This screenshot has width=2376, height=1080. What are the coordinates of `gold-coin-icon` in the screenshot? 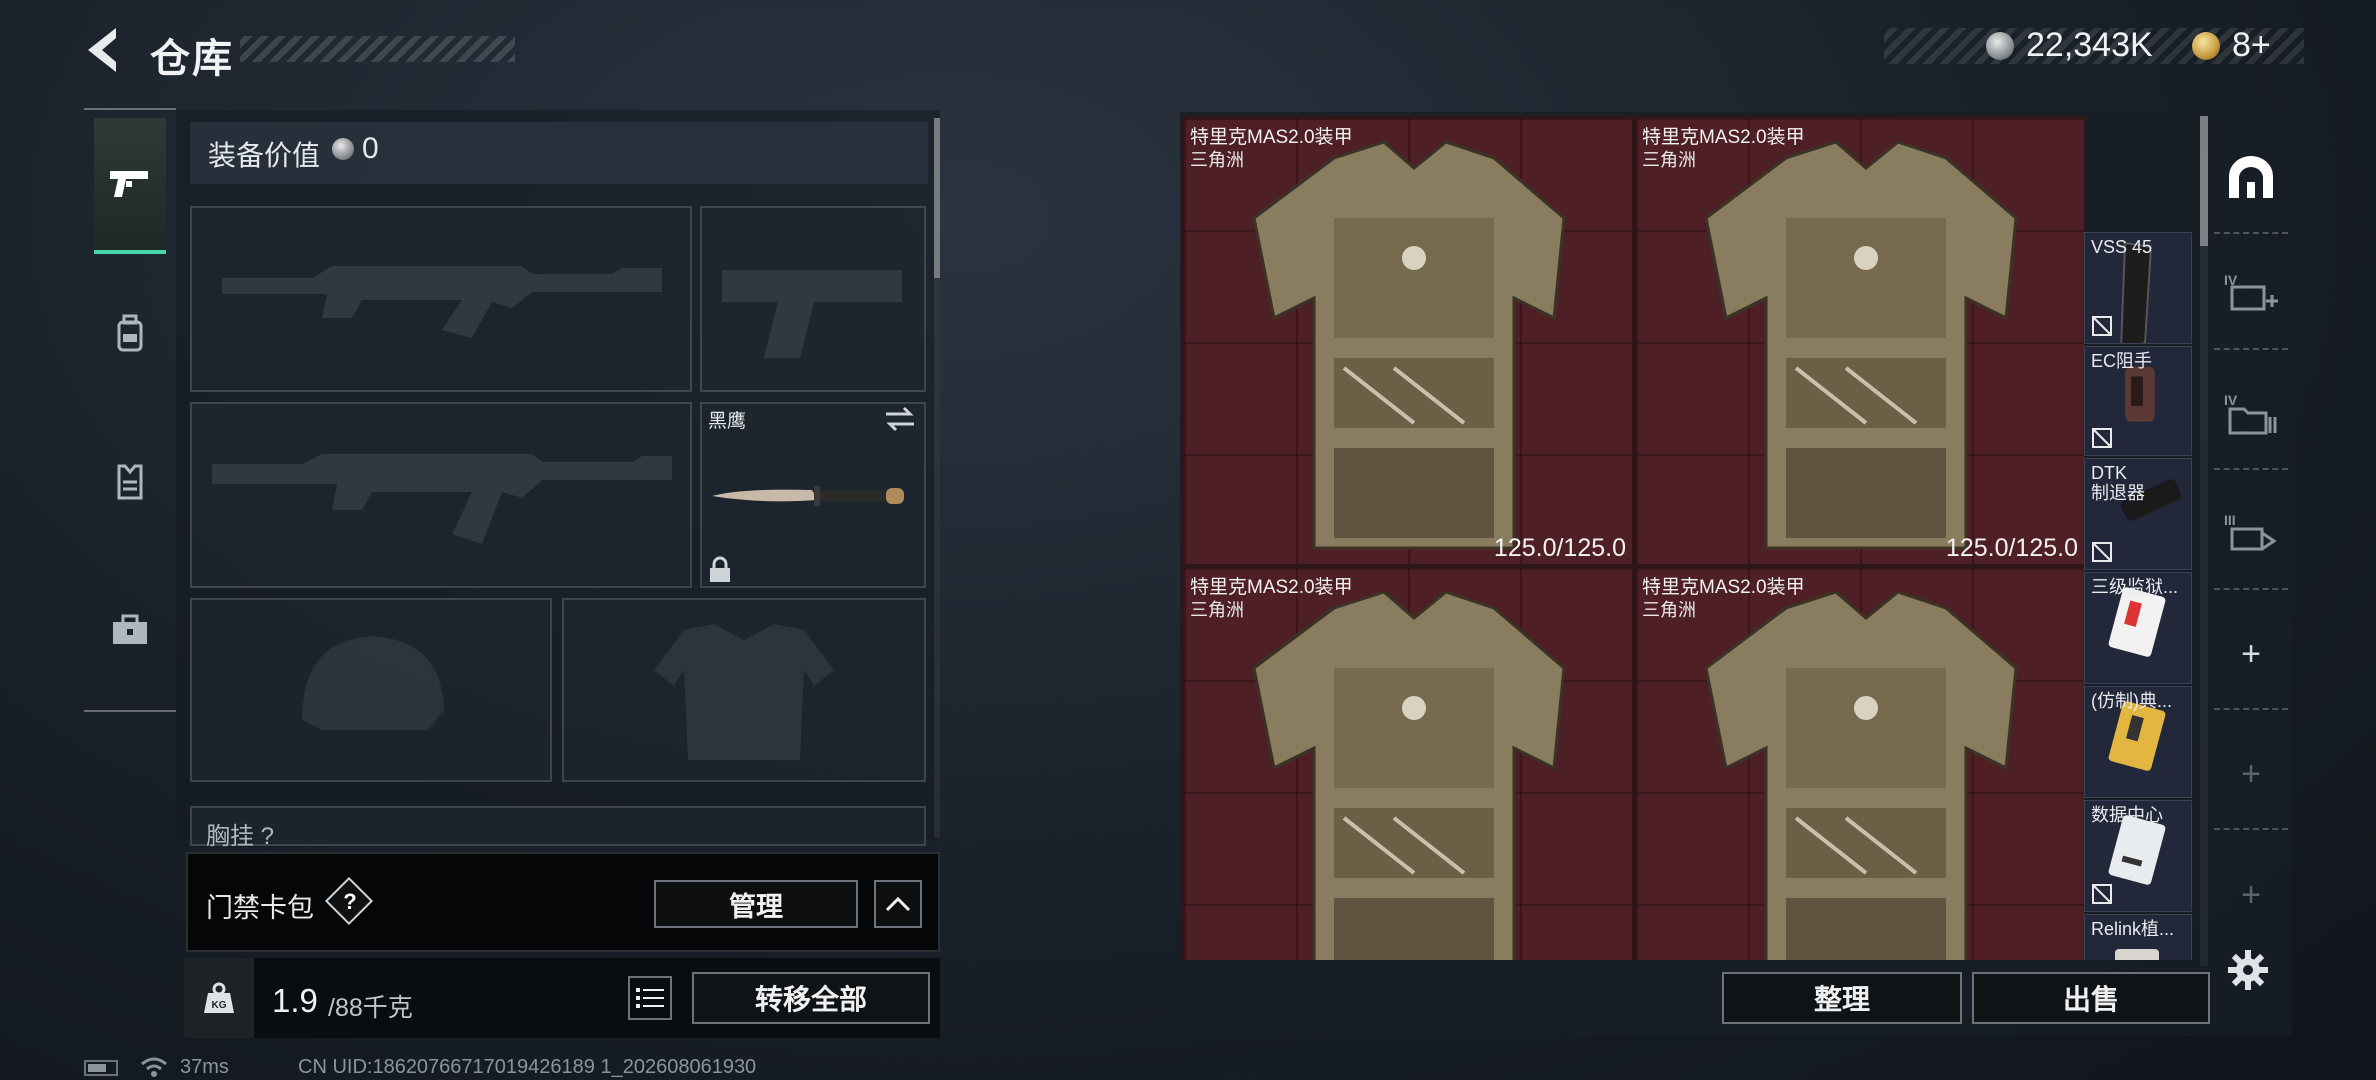 It's located at (2206, 46).